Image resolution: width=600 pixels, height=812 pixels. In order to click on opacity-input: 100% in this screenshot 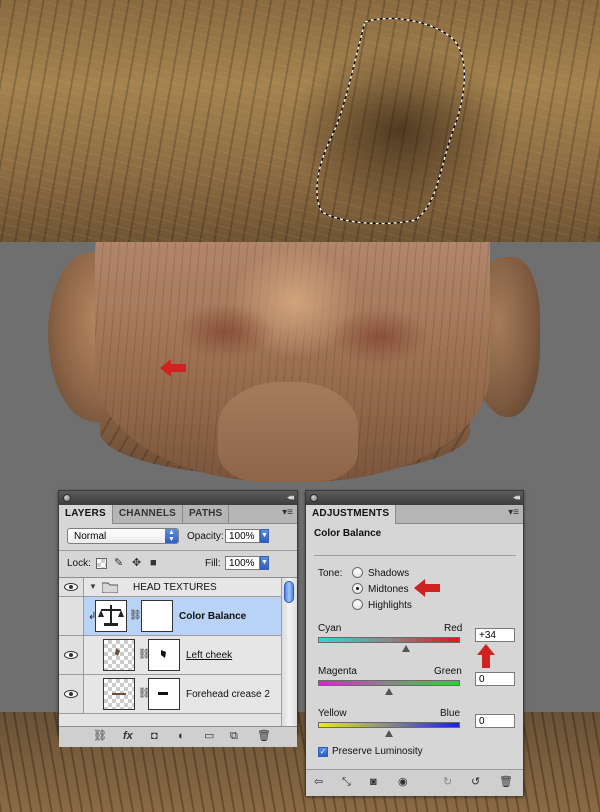, I will do `click(242, 536)`.